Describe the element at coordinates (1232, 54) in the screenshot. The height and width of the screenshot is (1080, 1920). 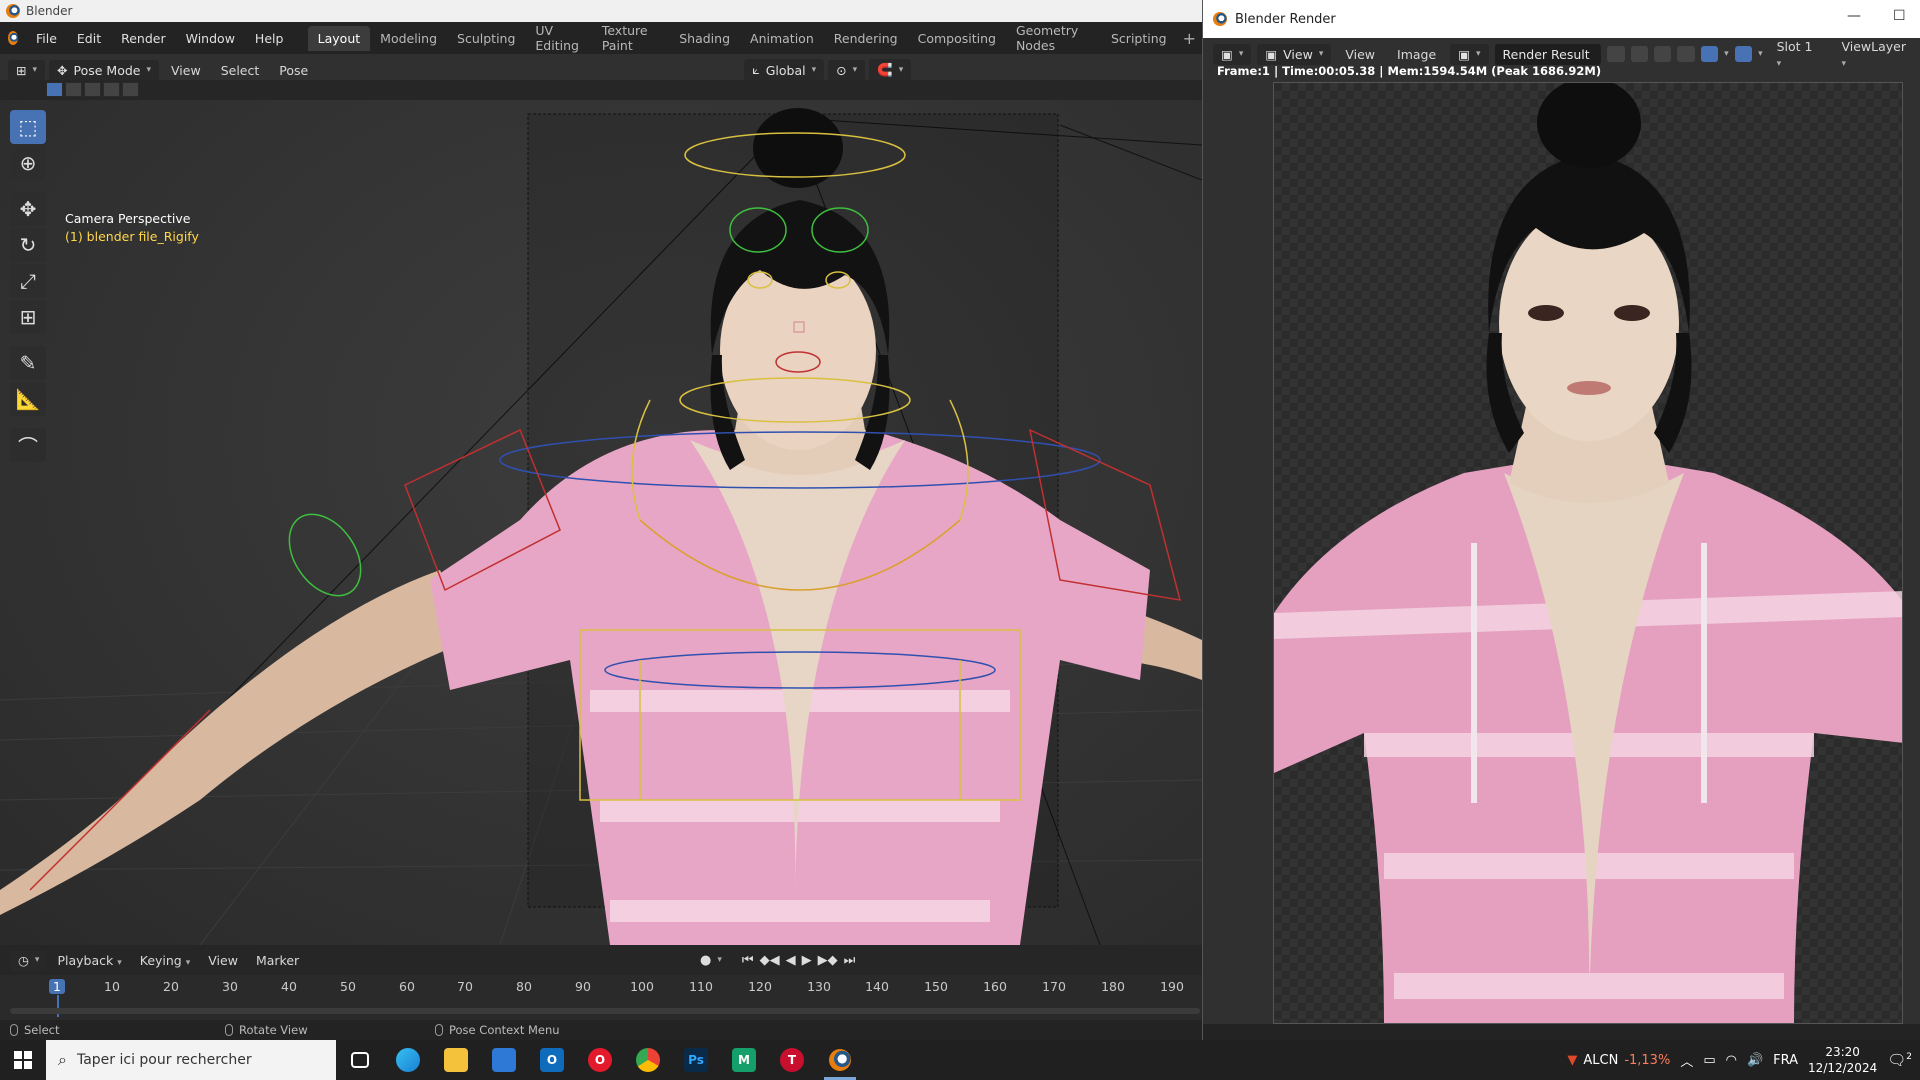
I see `editor-type-button: ▣ ▾` at that location.